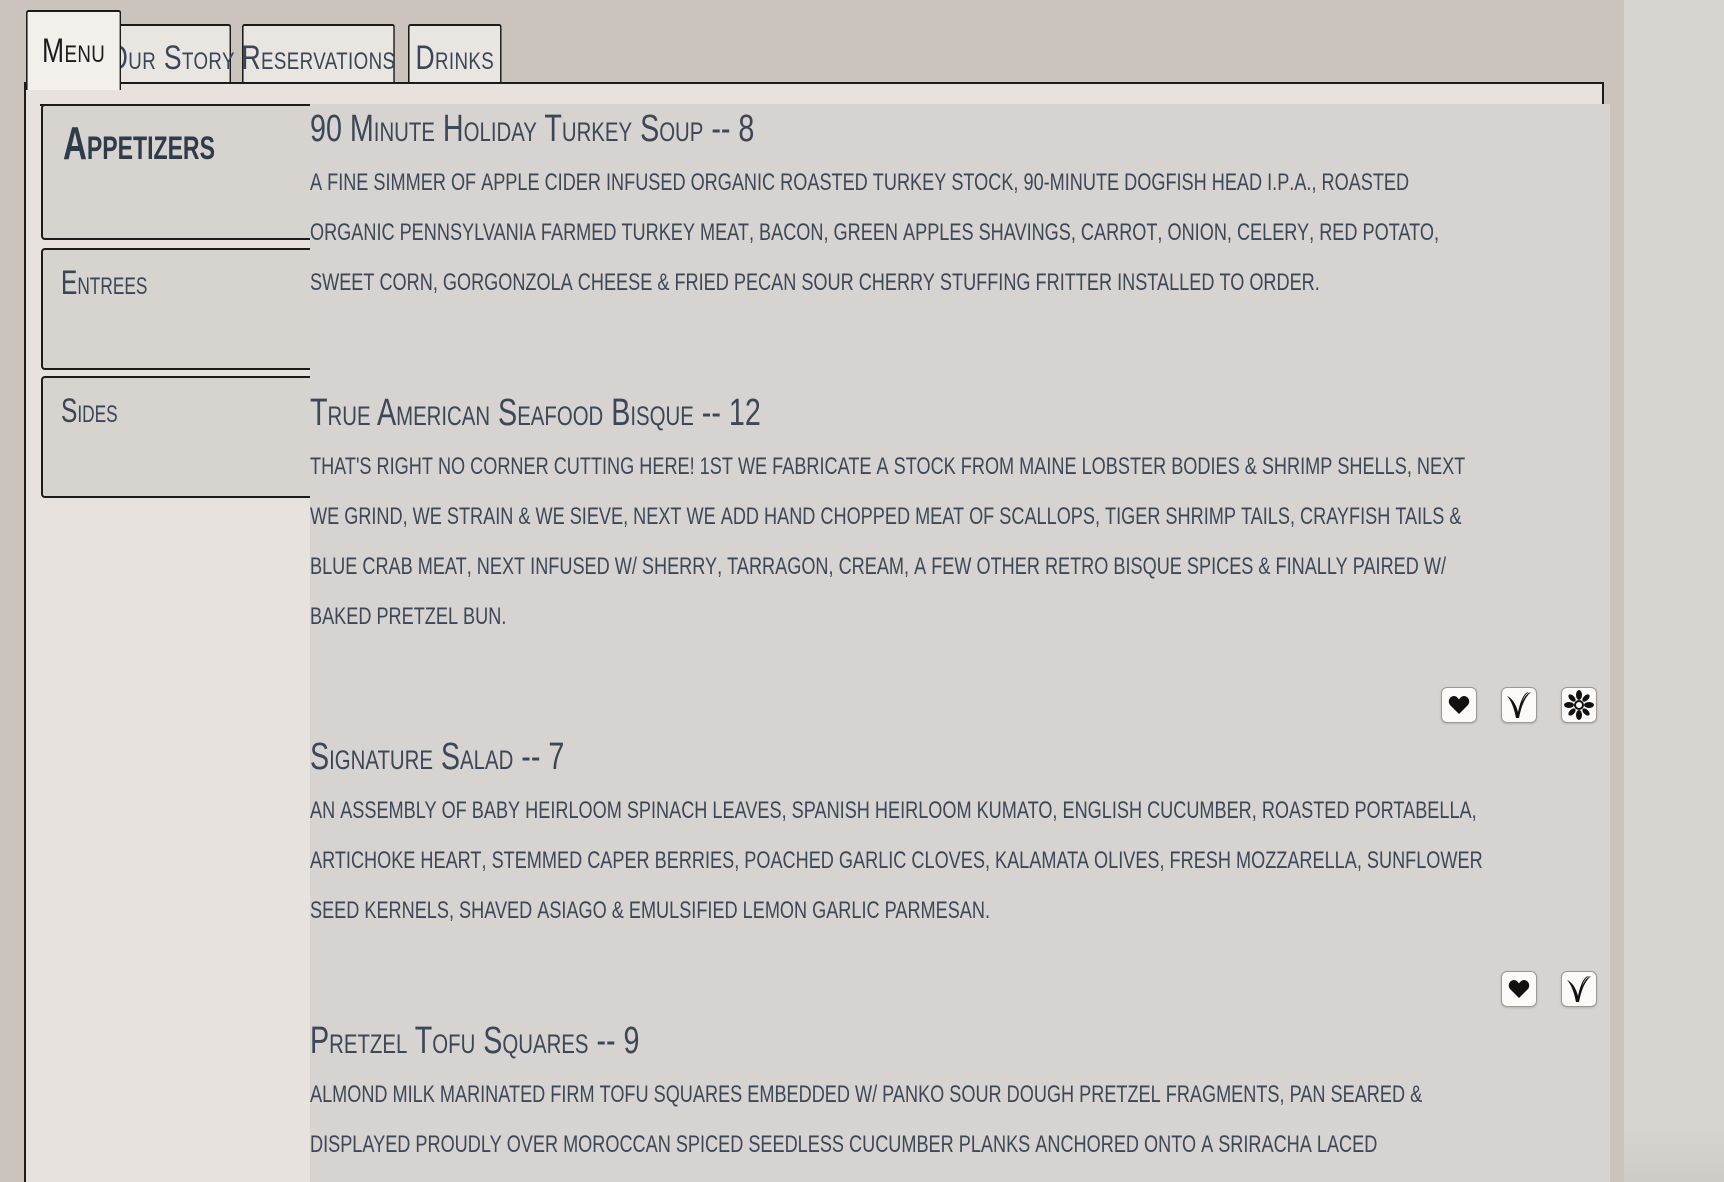 The height and width of the screenshot is (1182, 1724). I want to click on window-edge, so click(1674, 591).